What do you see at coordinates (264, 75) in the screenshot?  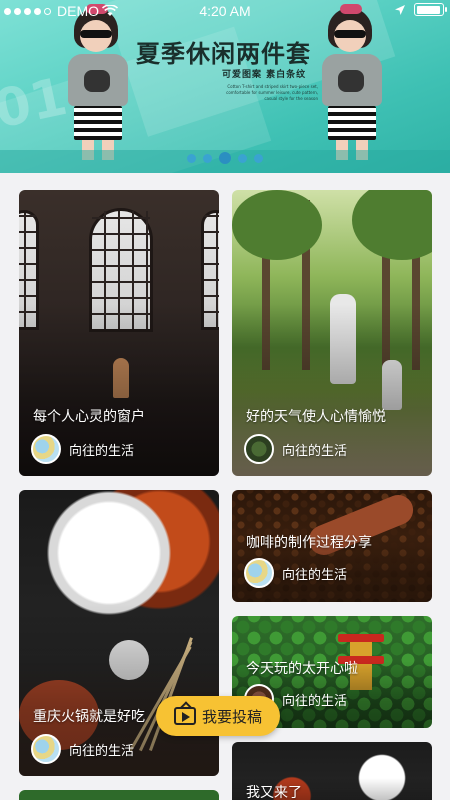 I see `banner-subtitle: 可爱图案 素白条纹` at bounding box center [264, 75].